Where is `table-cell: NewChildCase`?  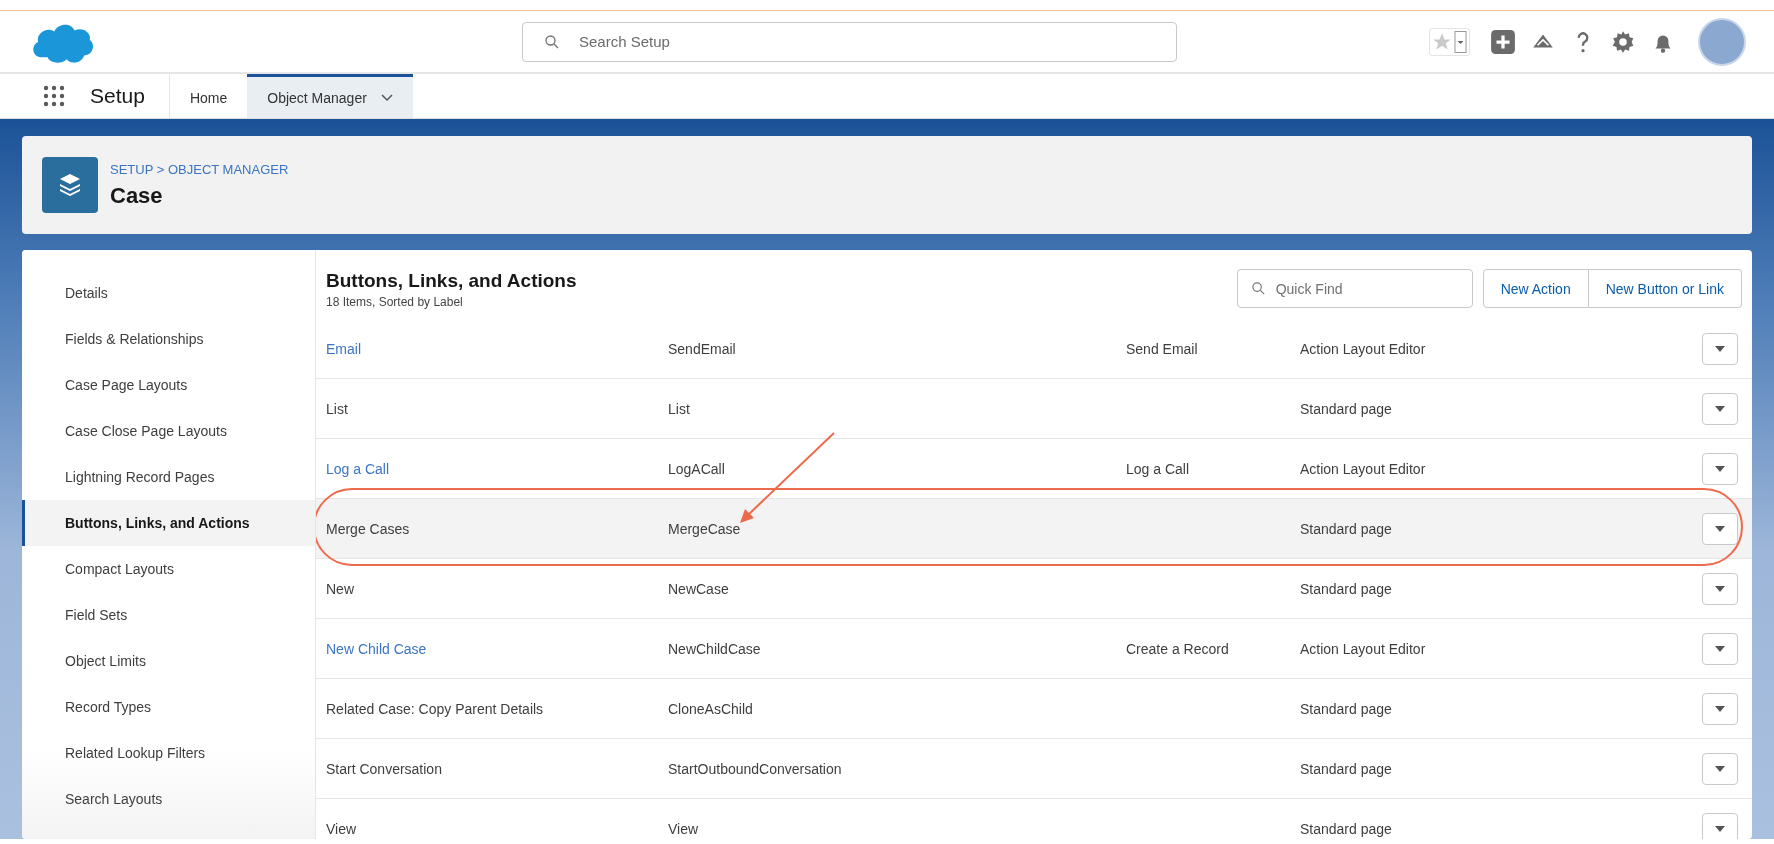 table-cell: NewChildCase is located at coordinates (714, 648).